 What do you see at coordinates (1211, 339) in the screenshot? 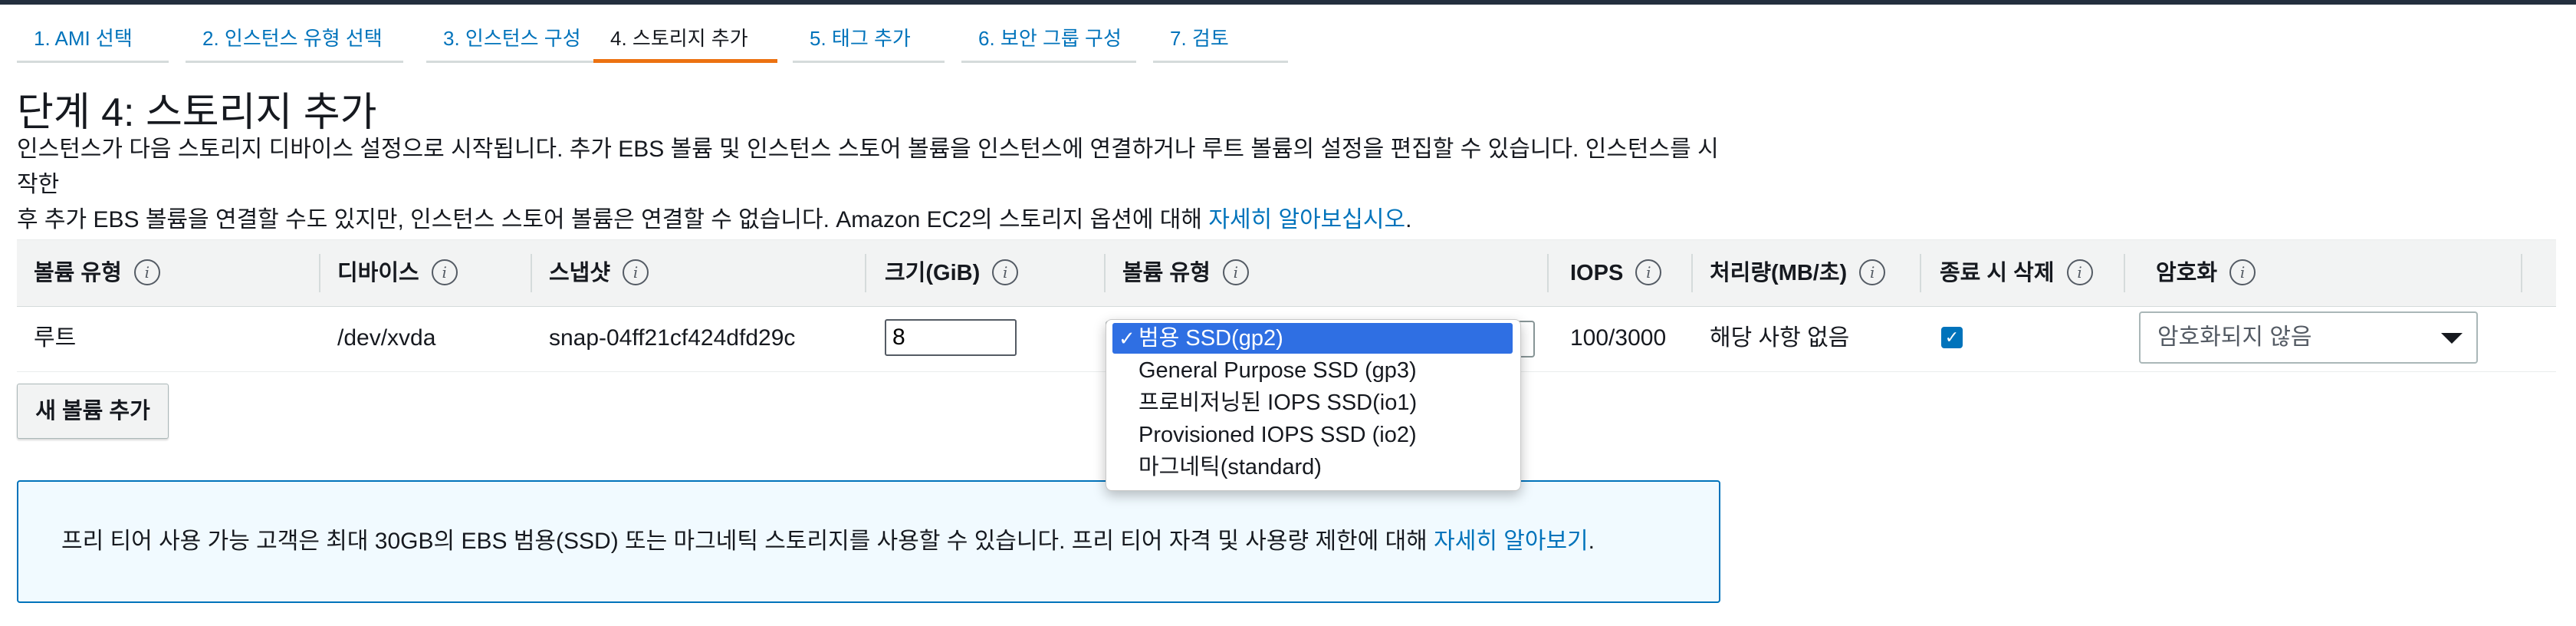
I see `option-label: 범용 SSD(gp2)` at bounding box center [1211, 339].